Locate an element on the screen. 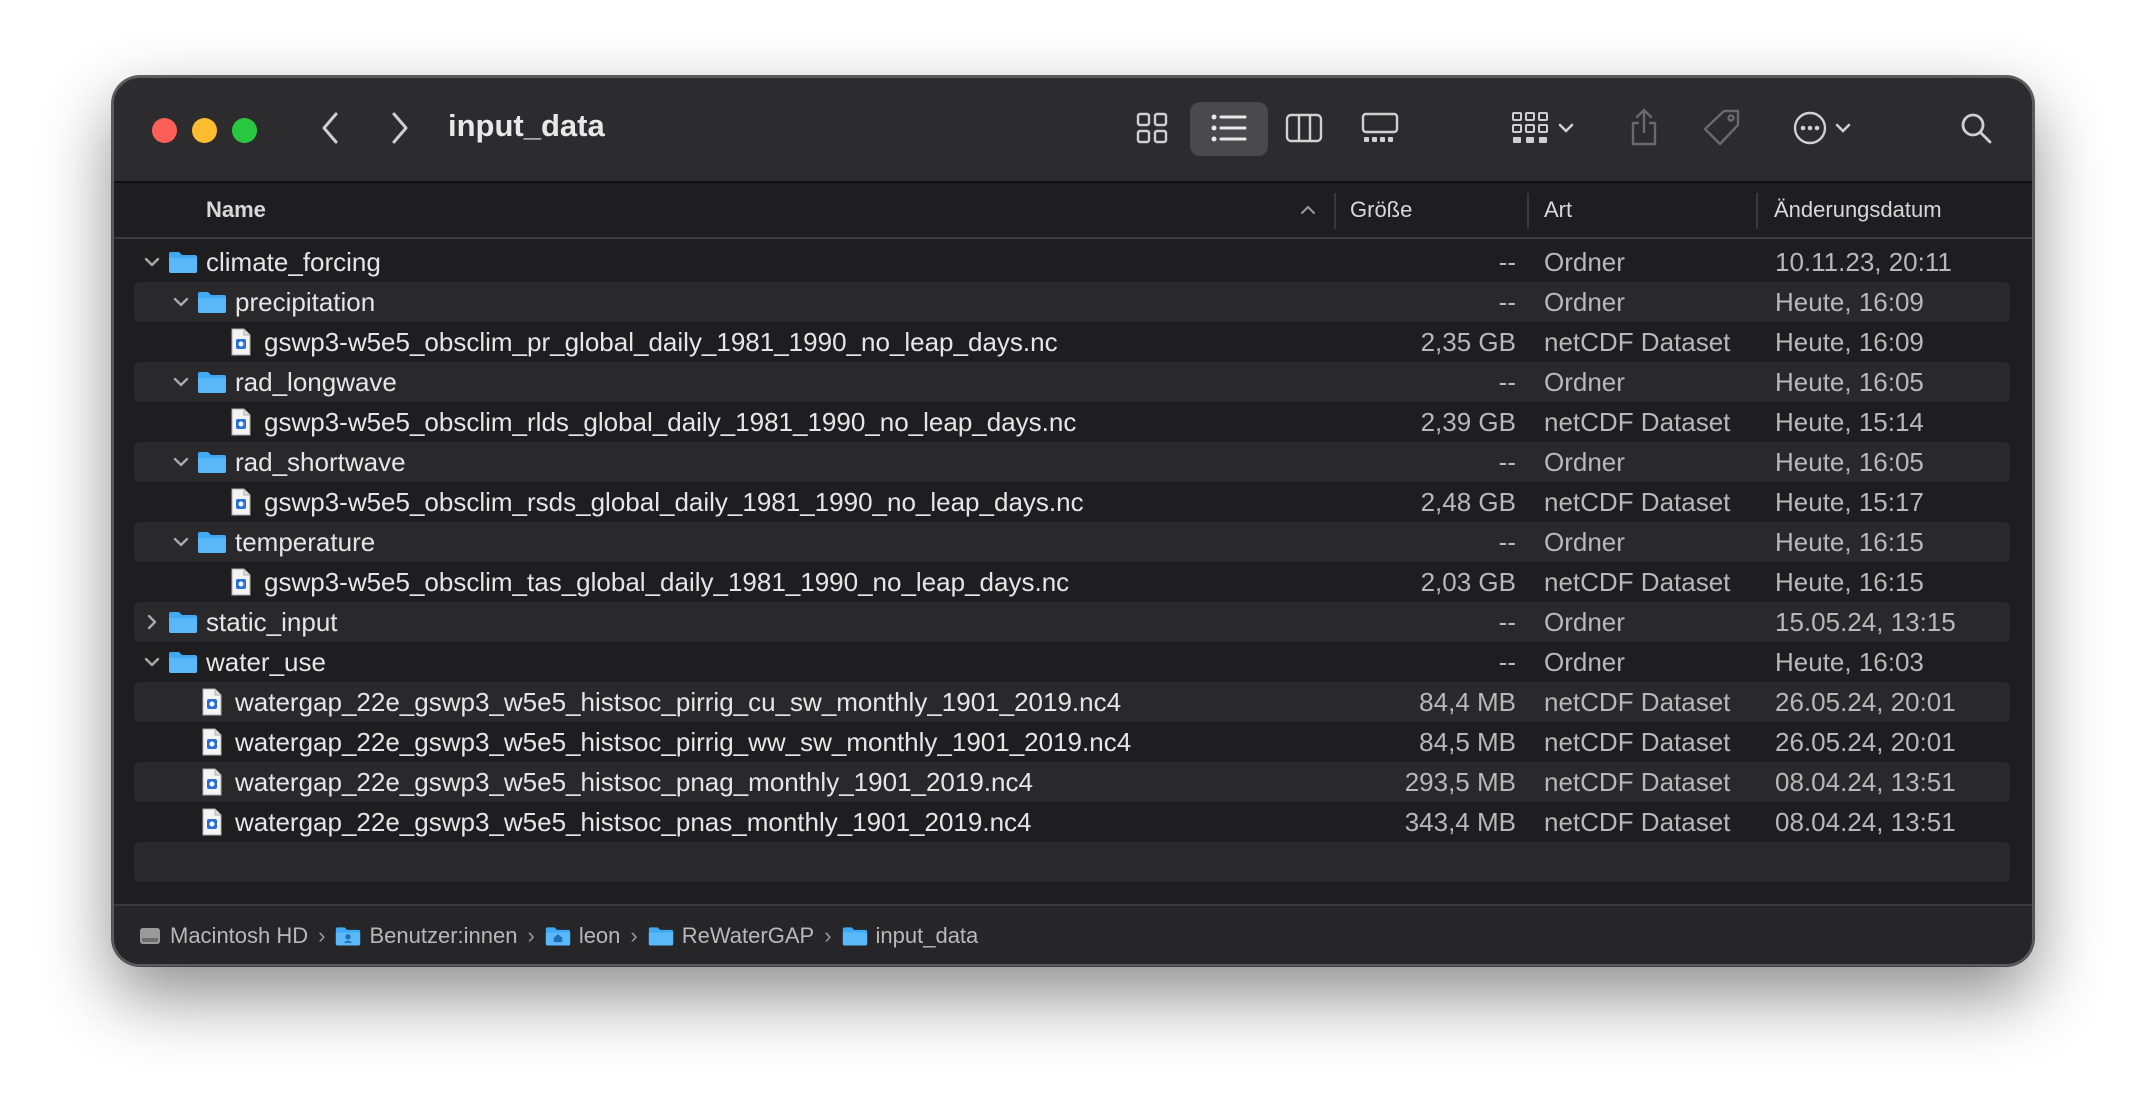  columns-icon is located at coordinates (1304, 128).